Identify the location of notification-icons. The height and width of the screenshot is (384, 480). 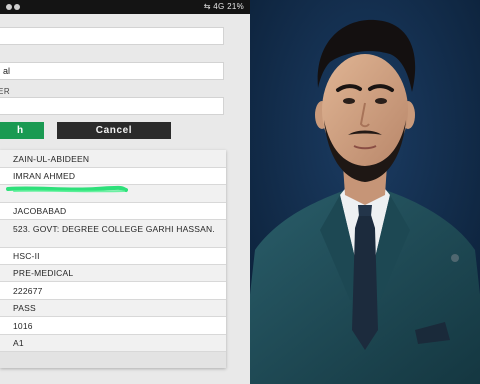
(19, 7).